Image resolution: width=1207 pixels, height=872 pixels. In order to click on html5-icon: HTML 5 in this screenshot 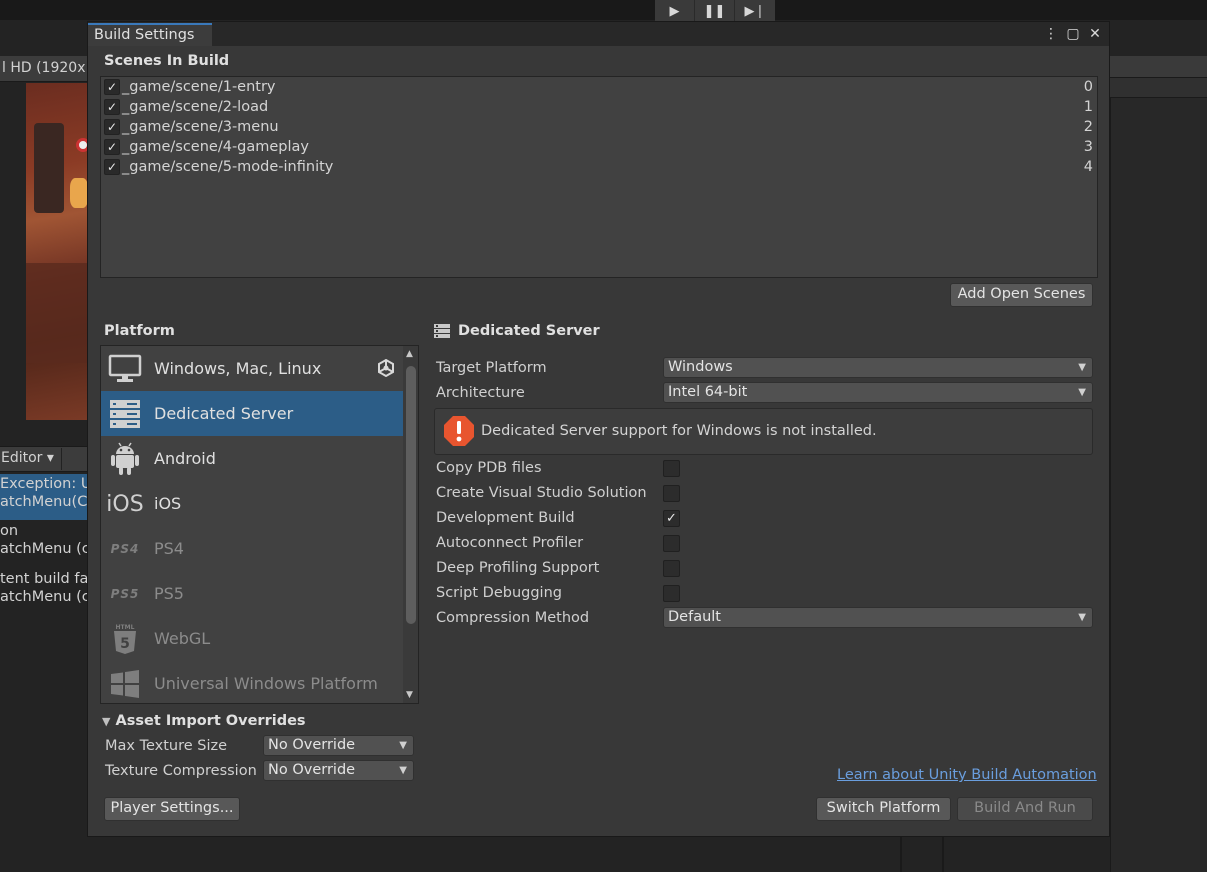, I will do `click(125, 639)`.